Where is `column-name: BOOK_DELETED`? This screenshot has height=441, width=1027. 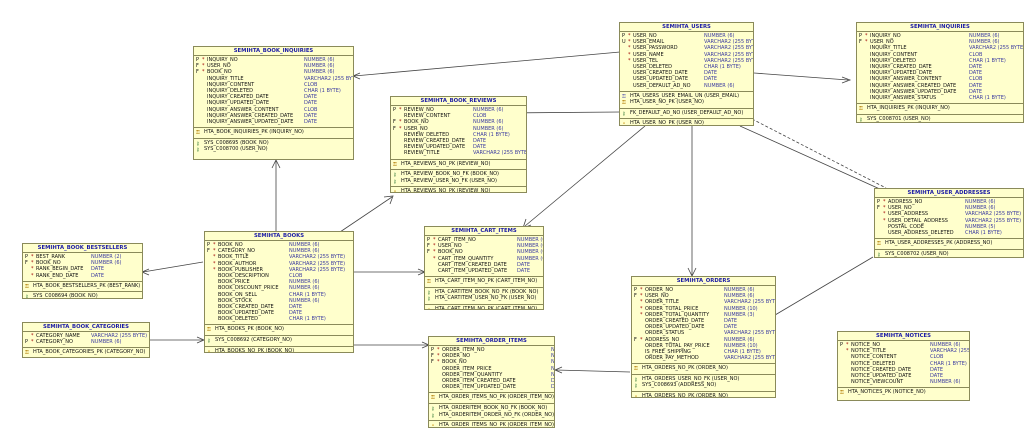
column-name: BOOK_DELETED is located at coordinates (238, 319).